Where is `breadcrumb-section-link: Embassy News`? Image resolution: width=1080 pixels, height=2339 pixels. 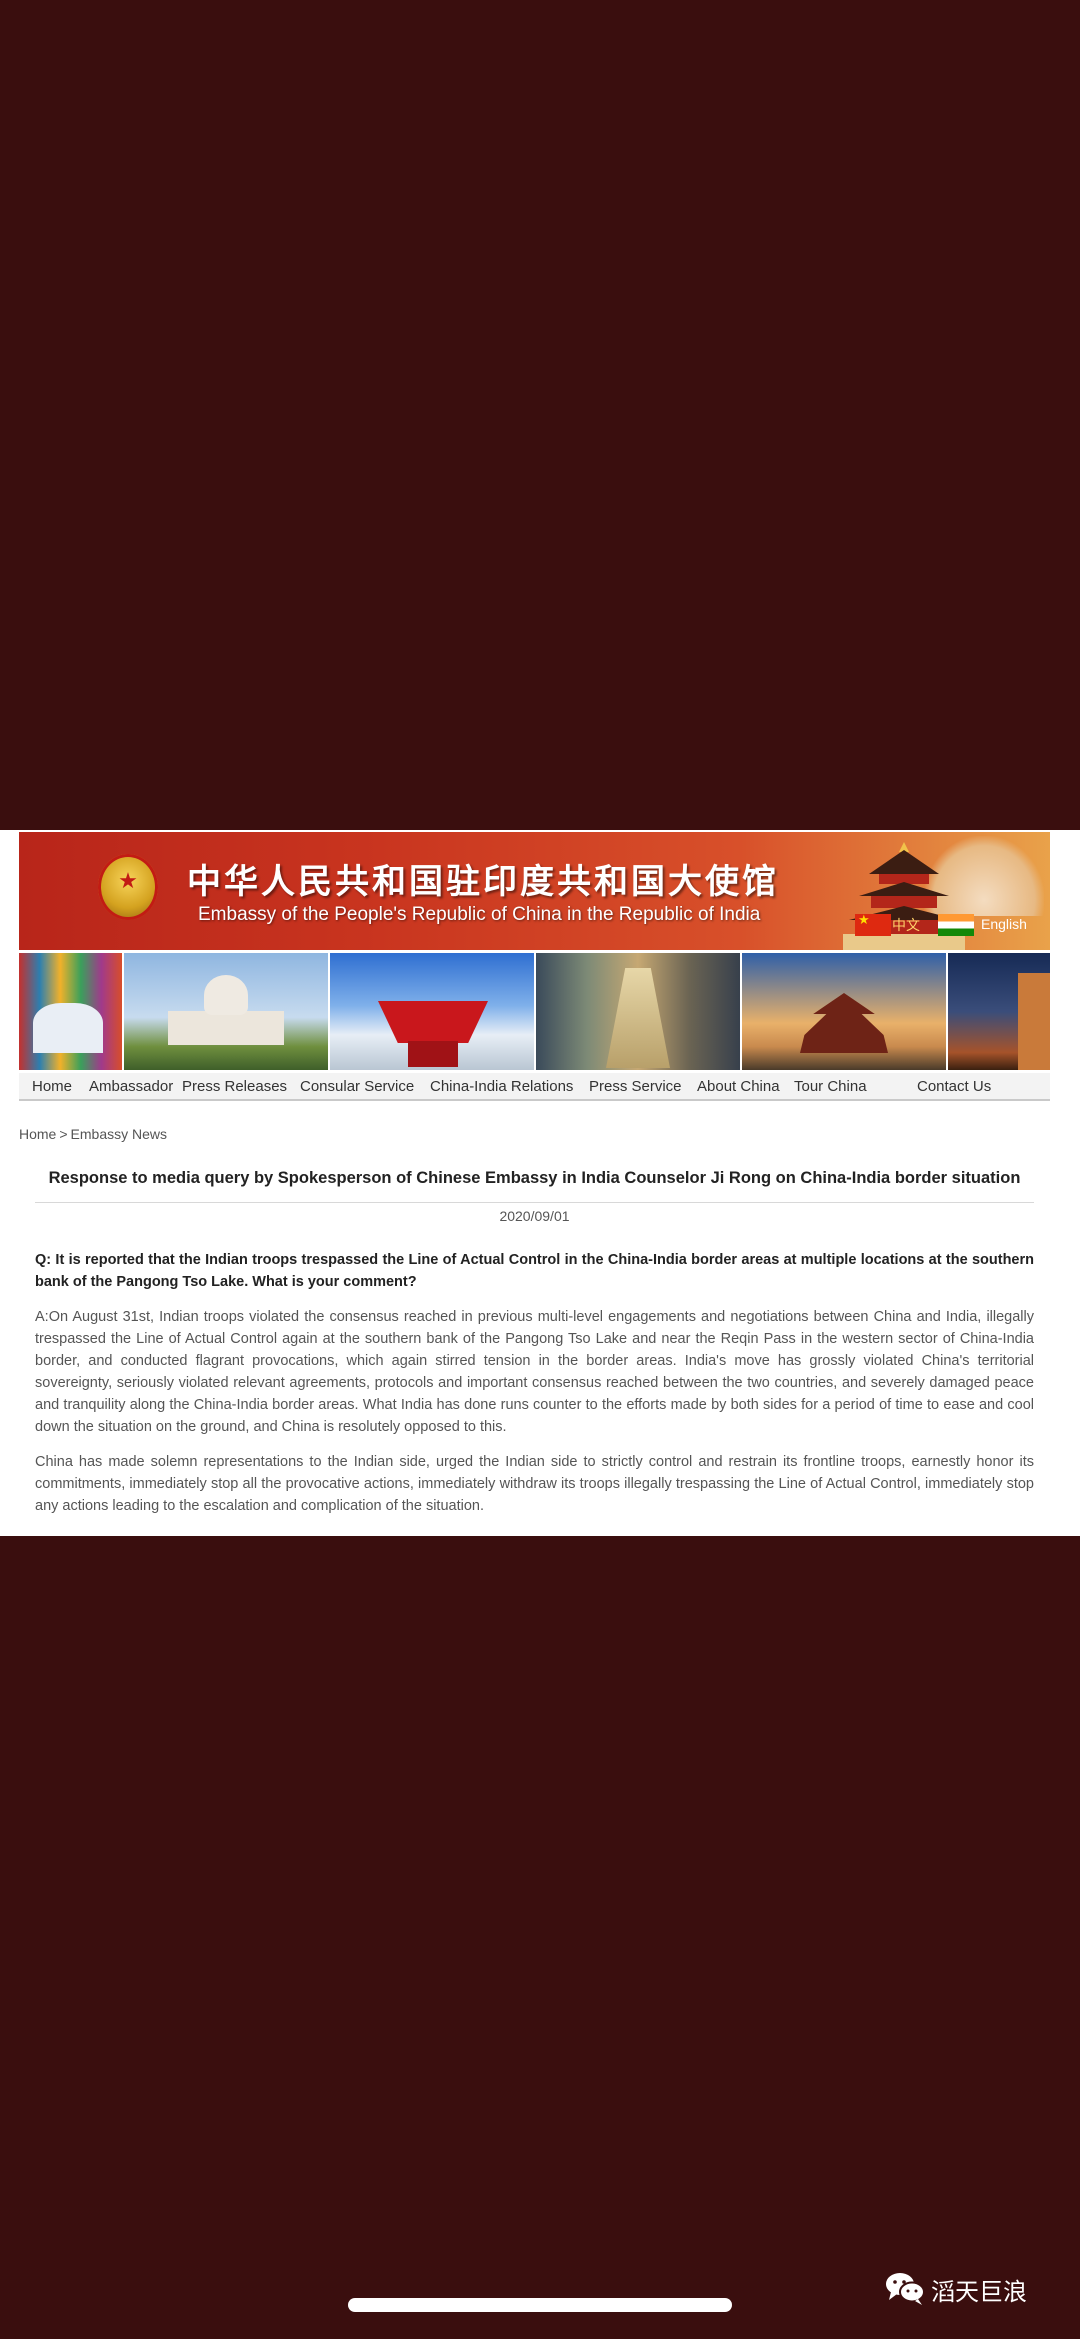
breadcrumb-section-link: Embassy News is located at coordinates (119, 1134).